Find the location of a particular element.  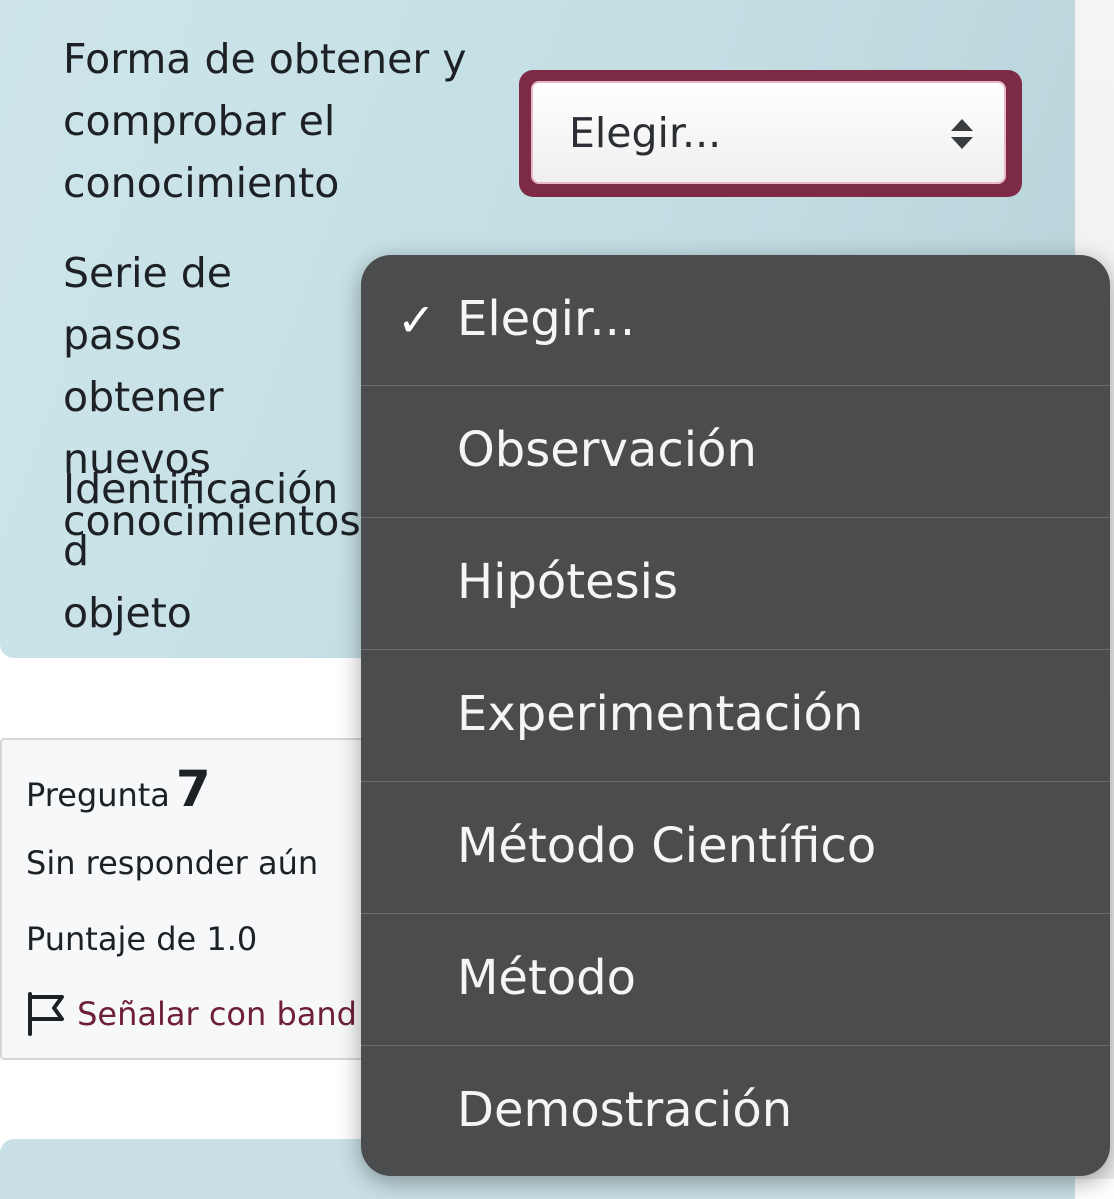

option-demostracion: Demostración is located at coordinates (735, 1110).